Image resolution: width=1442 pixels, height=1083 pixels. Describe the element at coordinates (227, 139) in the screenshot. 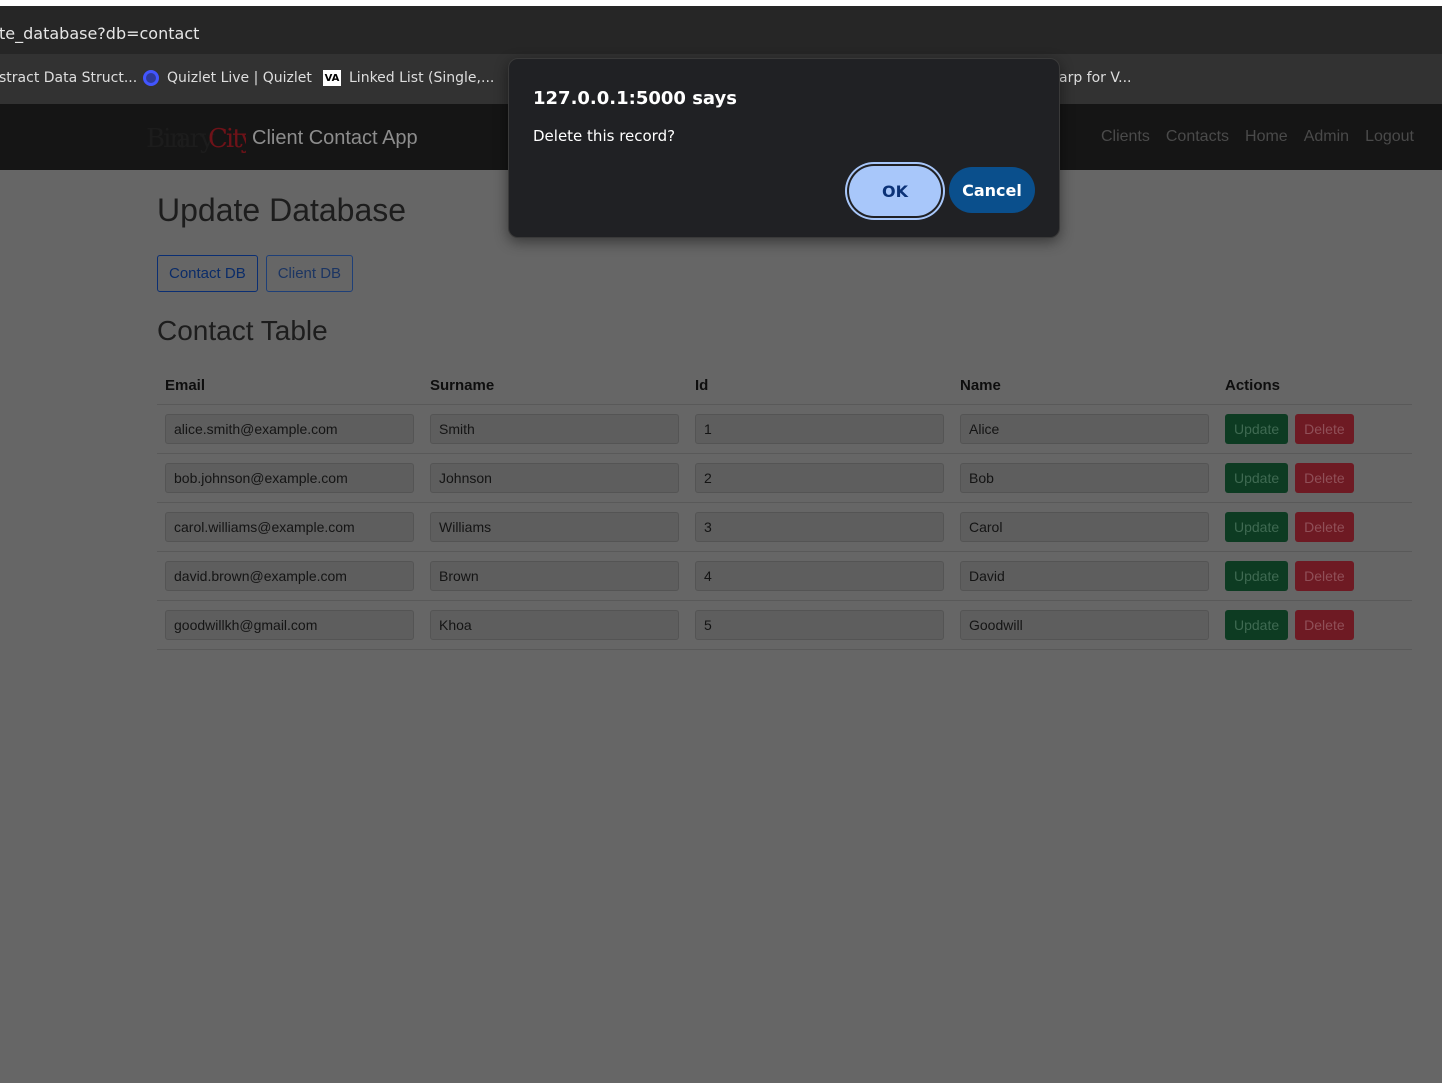

I see `svg-text: City` at that location.